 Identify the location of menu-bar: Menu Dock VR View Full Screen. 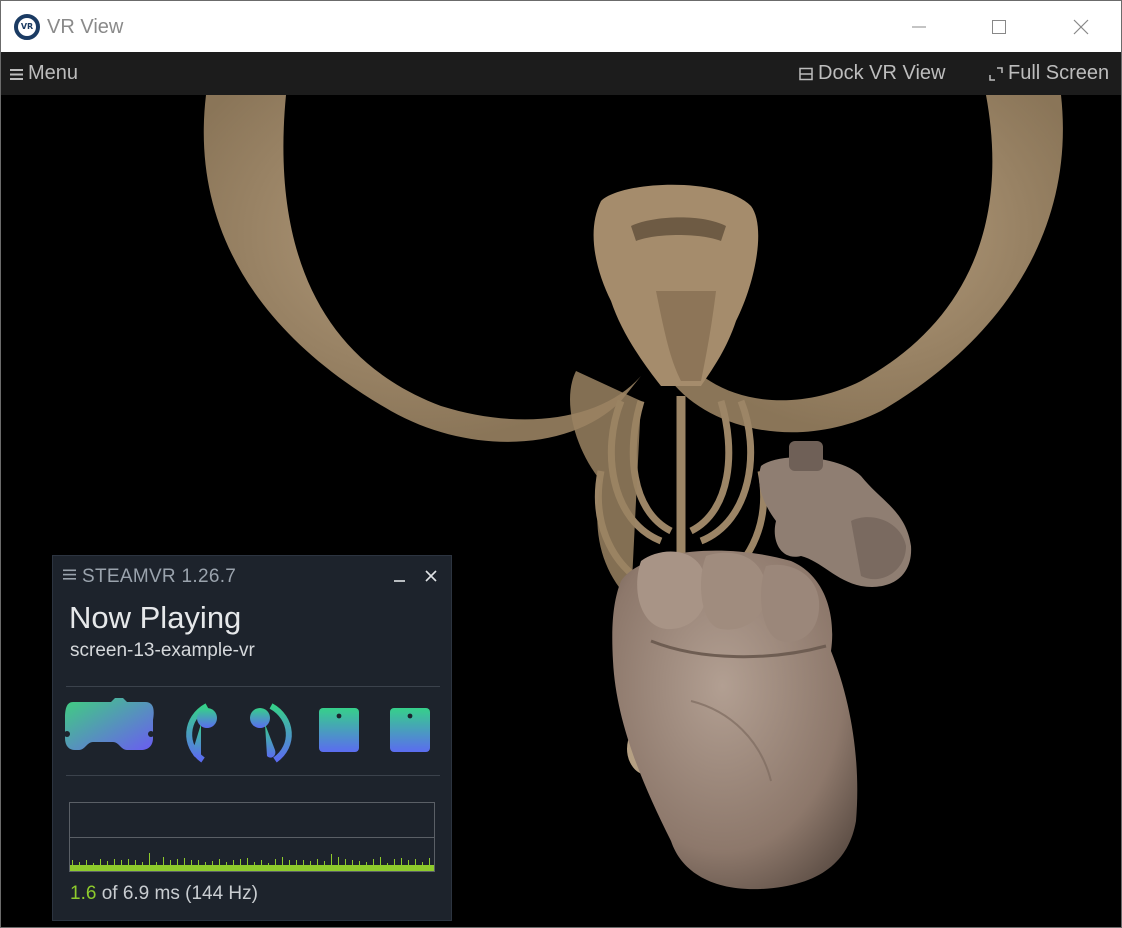
(561, 73).